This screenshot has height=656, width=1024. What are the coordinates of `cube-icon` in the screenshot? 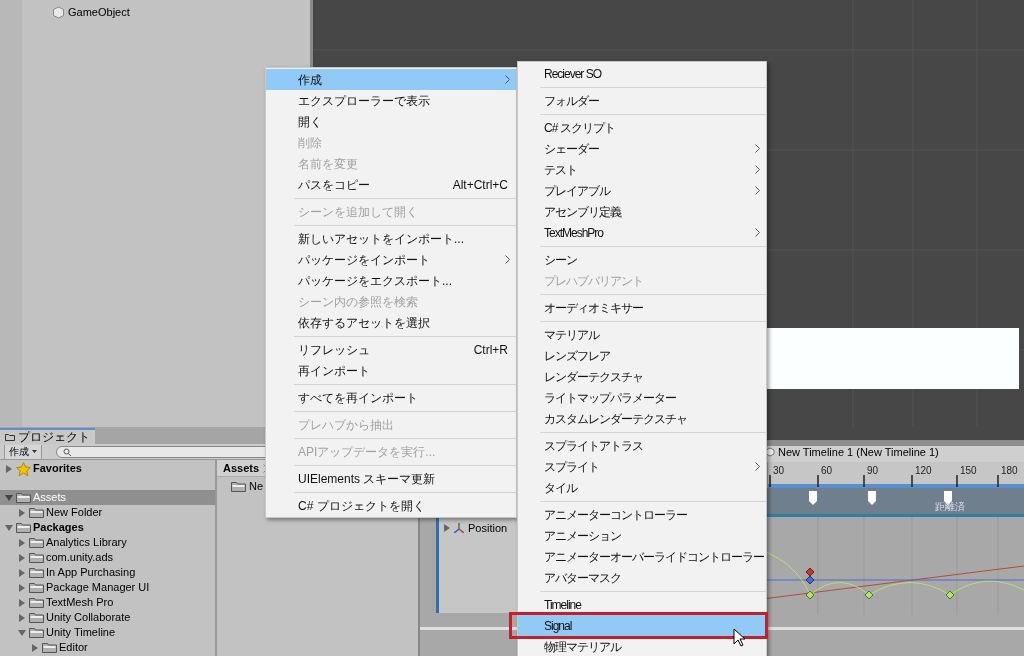 It's located at (58, 12).